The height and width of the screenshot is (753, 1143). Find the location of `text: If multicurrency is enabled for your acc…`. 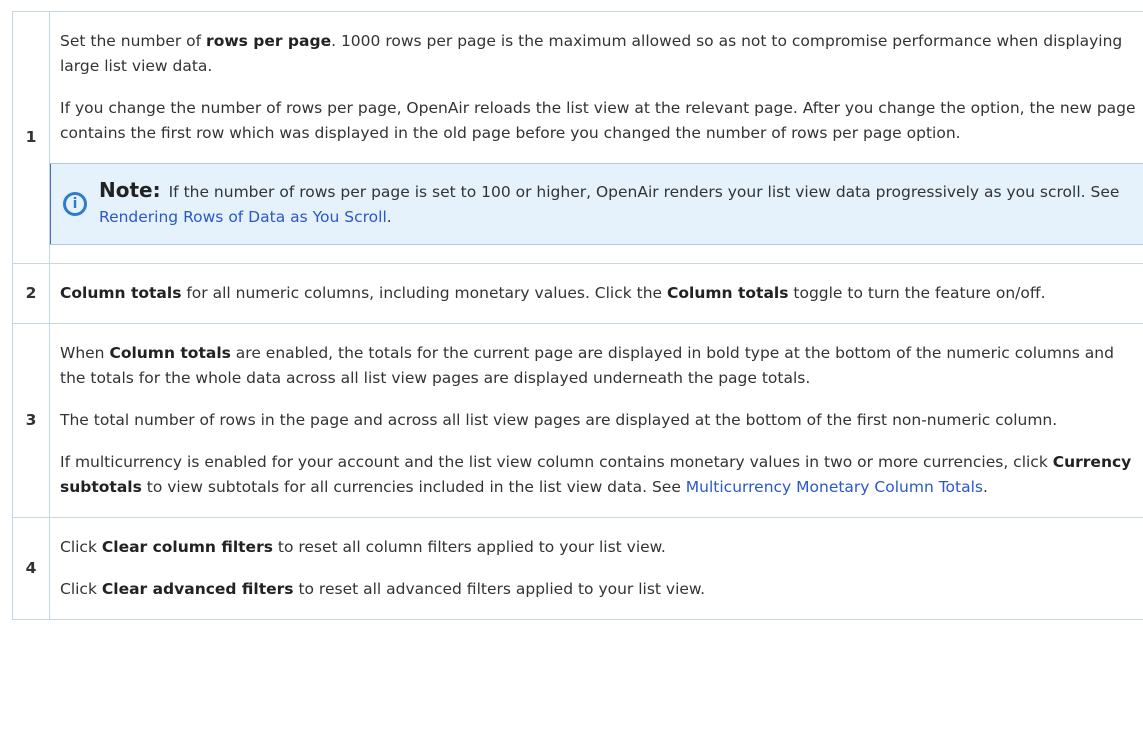

text: If multicurrency is enabled for your acc… is located at coordinates (556, 462).